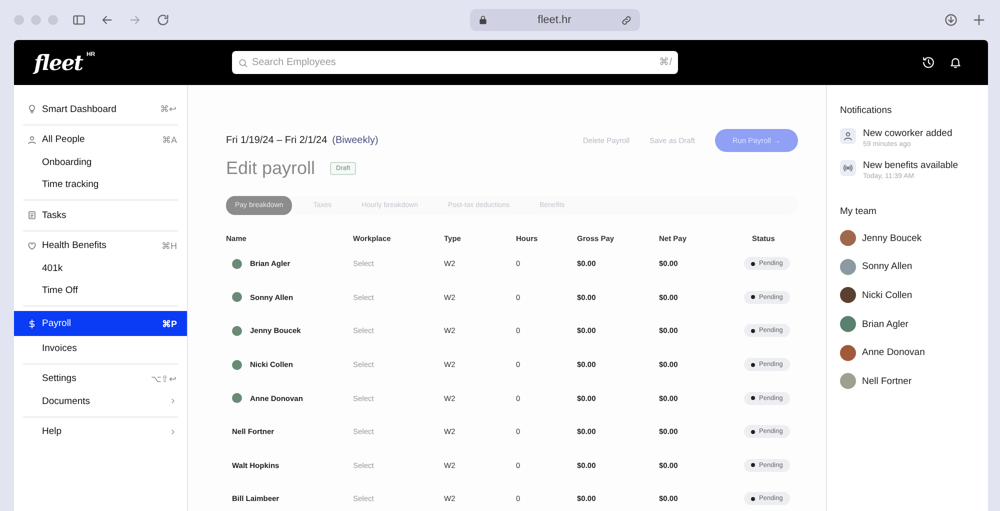 This screenshot has height=511, width=1000. I want to click on broadcast-icon, so click(848, 168).